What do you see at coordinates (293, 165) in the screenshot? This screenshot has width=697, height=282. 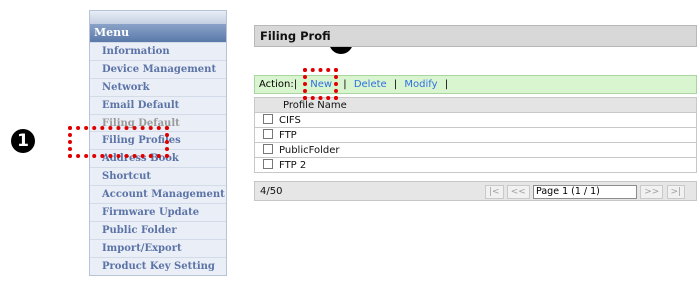 I see `profile-name: FTP 2` at bounding box center [293, 165].